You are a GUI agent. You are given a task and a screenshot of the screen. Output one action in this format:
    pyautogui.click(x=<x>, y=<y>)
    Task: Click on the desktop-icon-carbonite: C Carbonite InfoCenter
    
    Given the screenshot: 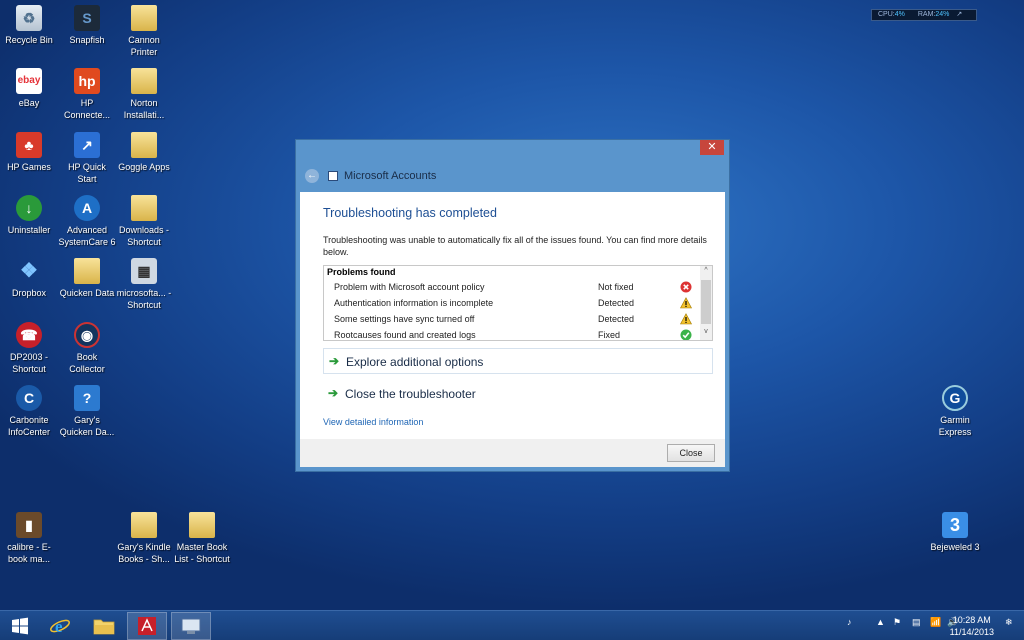 What is the action you would take?
    pyautogui.click(x=29, y=411)
    